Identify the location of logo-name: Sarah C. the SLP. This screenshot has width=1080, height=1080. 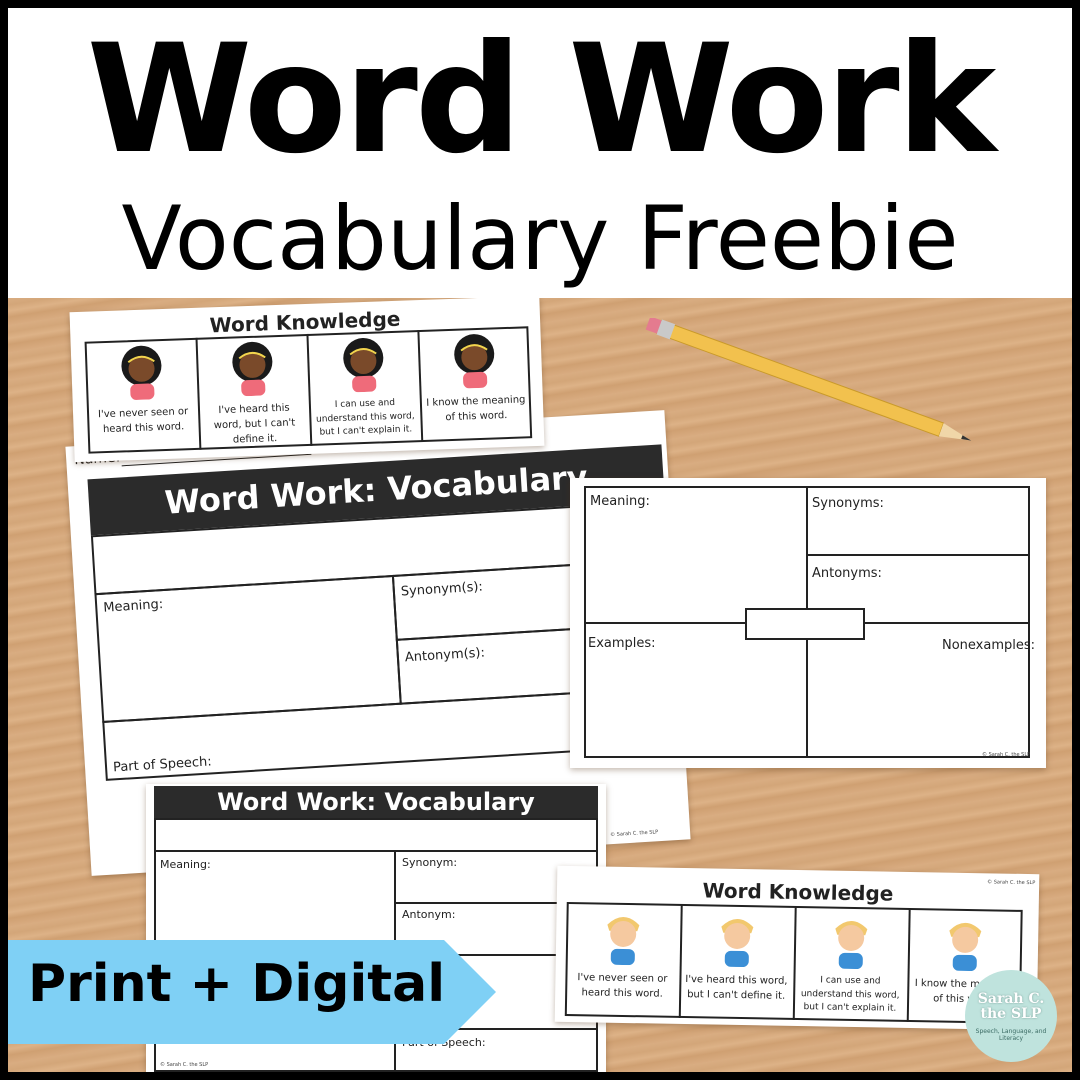
(1011, 1006).